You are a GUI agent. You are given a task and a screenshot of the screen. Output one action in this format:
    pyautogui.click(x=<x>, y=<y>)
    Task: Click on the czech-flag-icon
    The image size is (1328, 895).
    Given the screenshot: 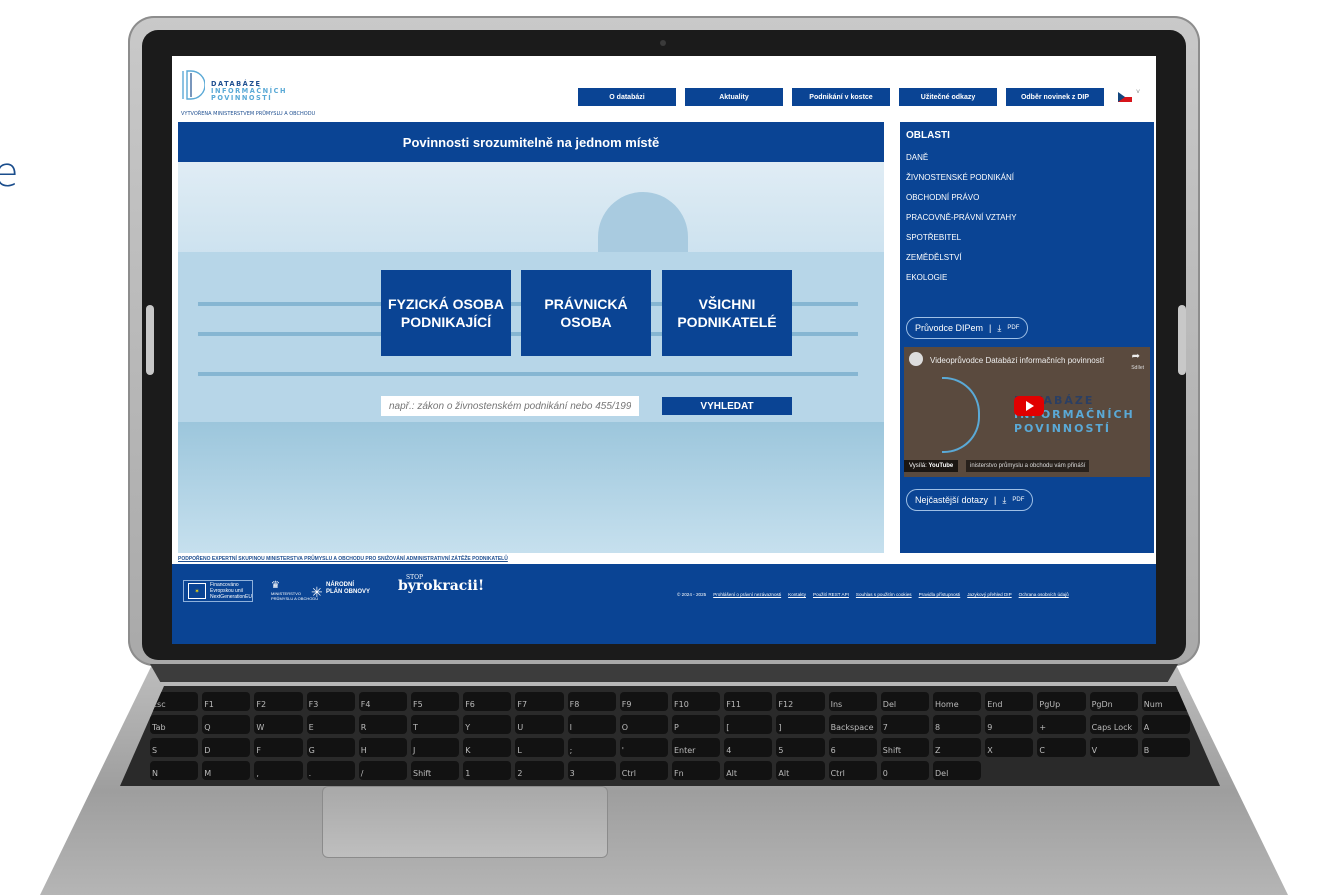 What is the action you would take?
    pyautogui.click(x=1125, y=97)
    